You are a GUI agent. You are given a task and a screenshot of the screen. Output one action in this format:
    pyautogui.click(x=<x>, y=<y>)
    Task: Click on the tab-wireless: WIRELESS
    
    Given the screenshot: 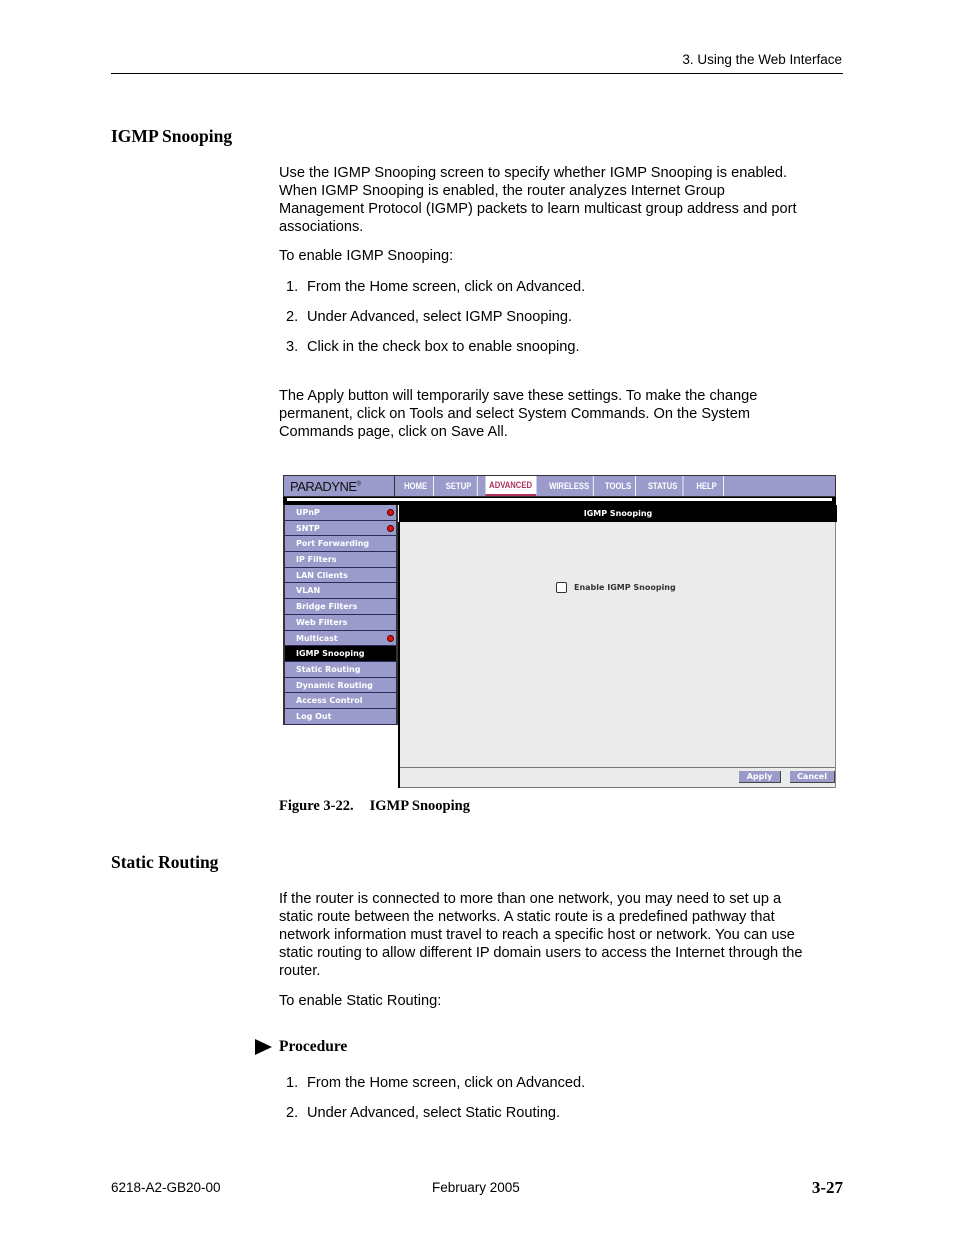 What is the action you would take?
    pyautogui.click(x=569, y=486)
    